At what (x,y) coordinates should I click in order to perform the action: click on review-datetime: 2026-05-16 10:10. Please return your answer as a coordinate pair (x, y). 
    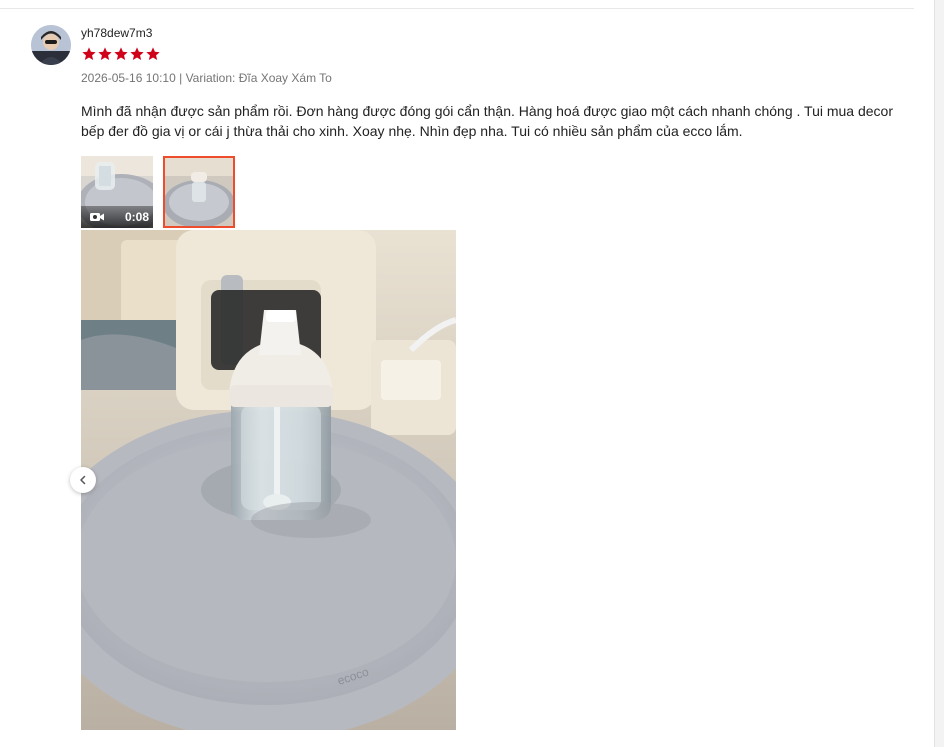
    Looking at the image, I should click on (128, 78).